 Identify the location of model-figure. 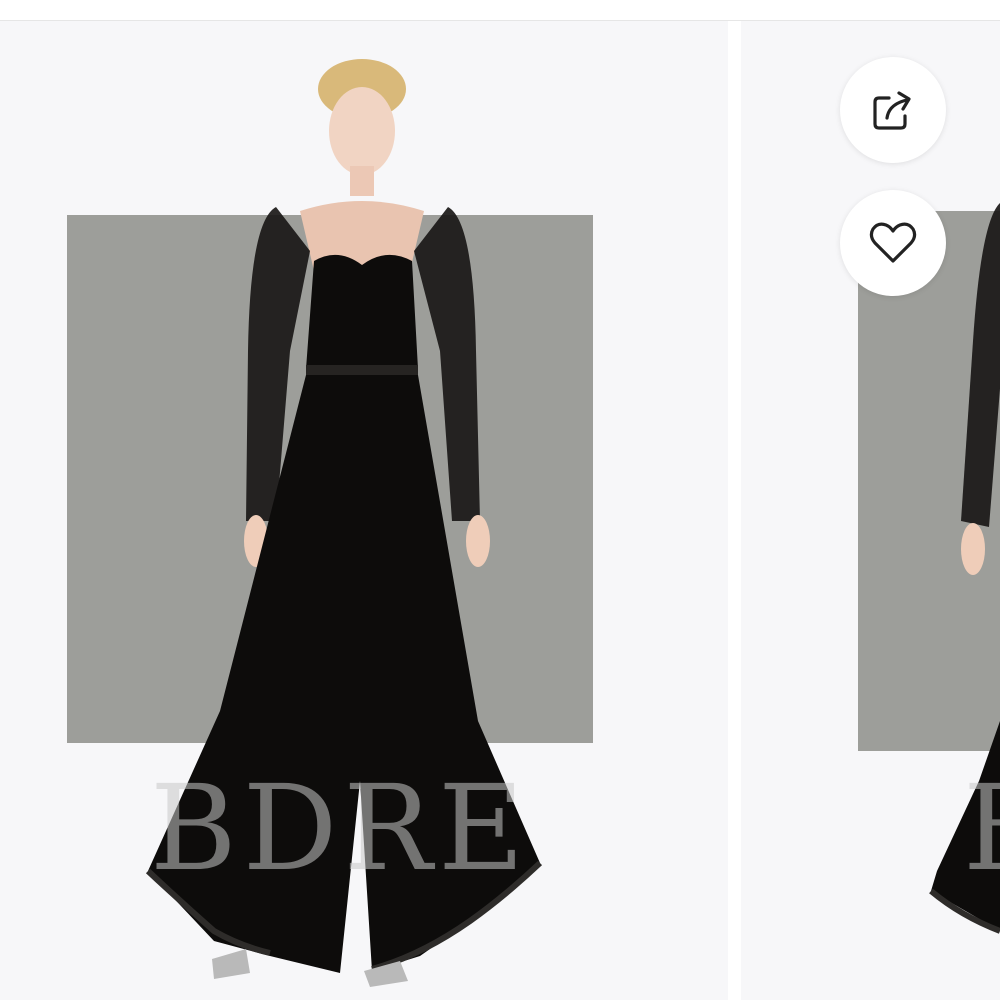
(964, 568).